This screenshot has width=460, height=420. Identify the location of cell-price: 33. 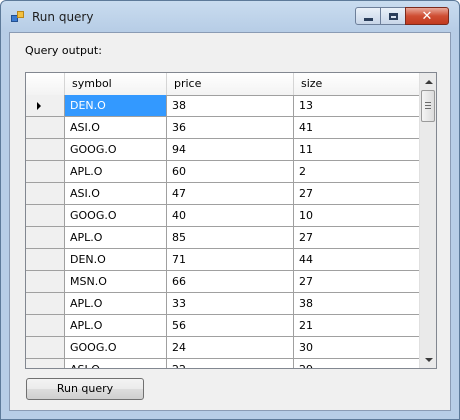
(230, 304).